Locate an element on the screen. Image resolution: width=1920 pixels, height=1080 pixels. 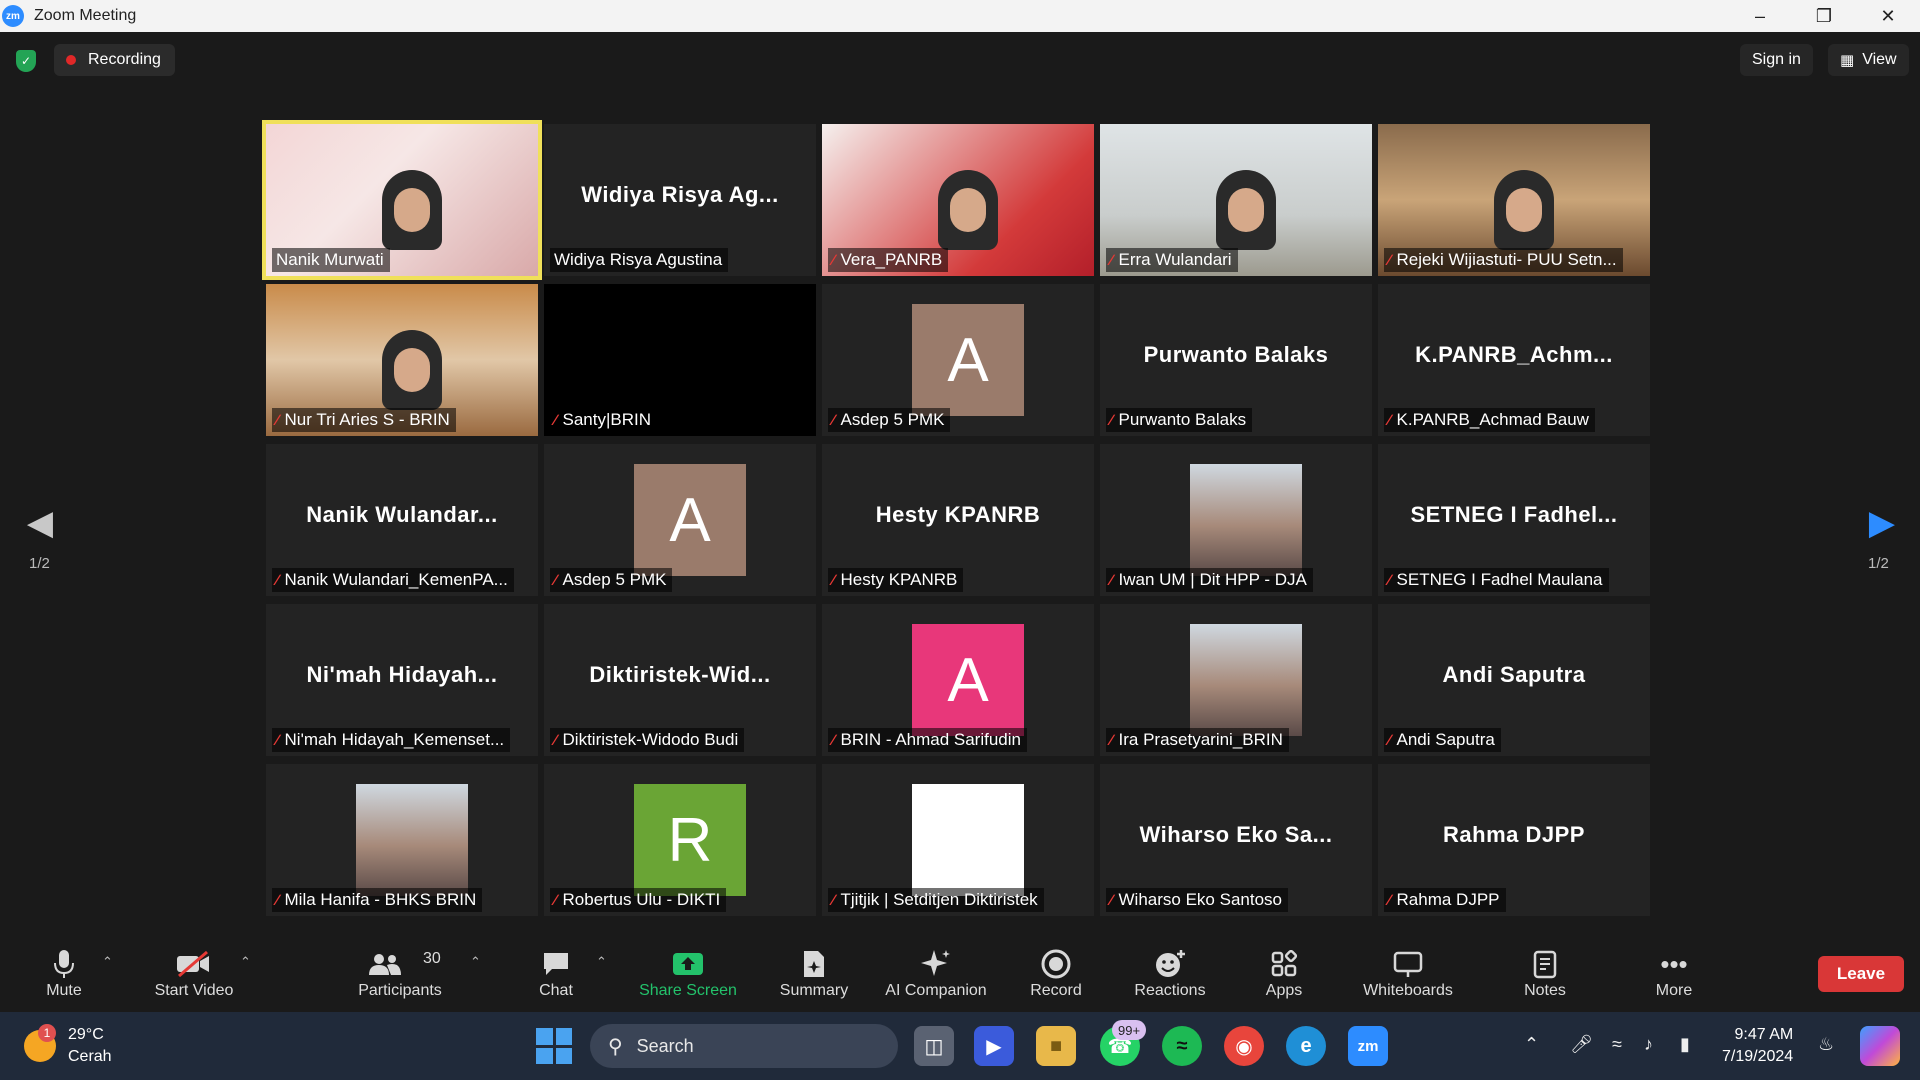
participant-profile-photo is located at coordinates (1246, 520).